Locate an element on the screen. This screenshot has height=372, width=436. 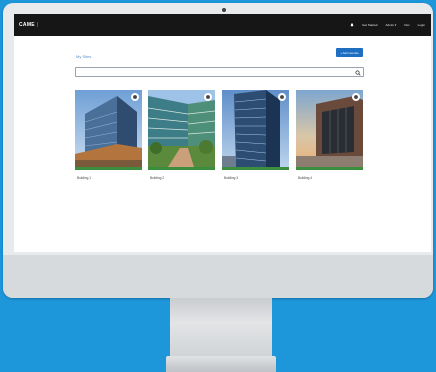
card-label: Building 1 is located at coordinates (84, 178).